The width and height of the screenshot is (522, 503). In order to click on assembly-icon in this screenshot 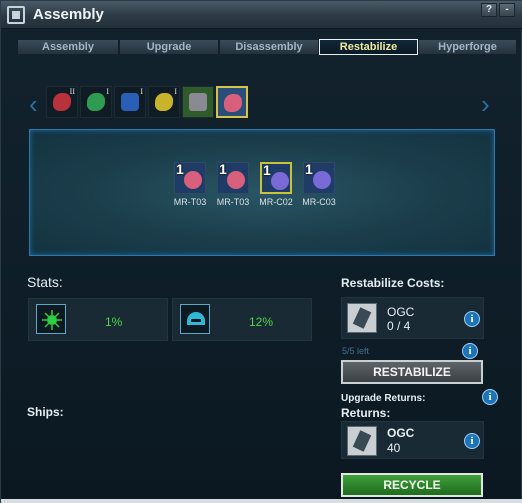, I will do `click(16, 15)`.